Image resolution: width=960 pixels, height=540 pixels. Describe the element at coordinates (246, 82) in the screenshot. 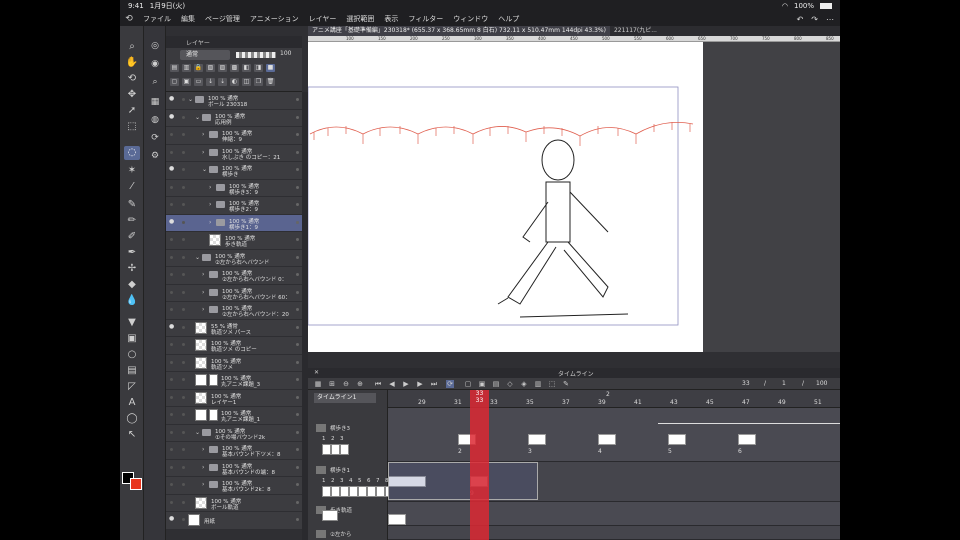

I see `ruler-add-icon: ◫` at that location.